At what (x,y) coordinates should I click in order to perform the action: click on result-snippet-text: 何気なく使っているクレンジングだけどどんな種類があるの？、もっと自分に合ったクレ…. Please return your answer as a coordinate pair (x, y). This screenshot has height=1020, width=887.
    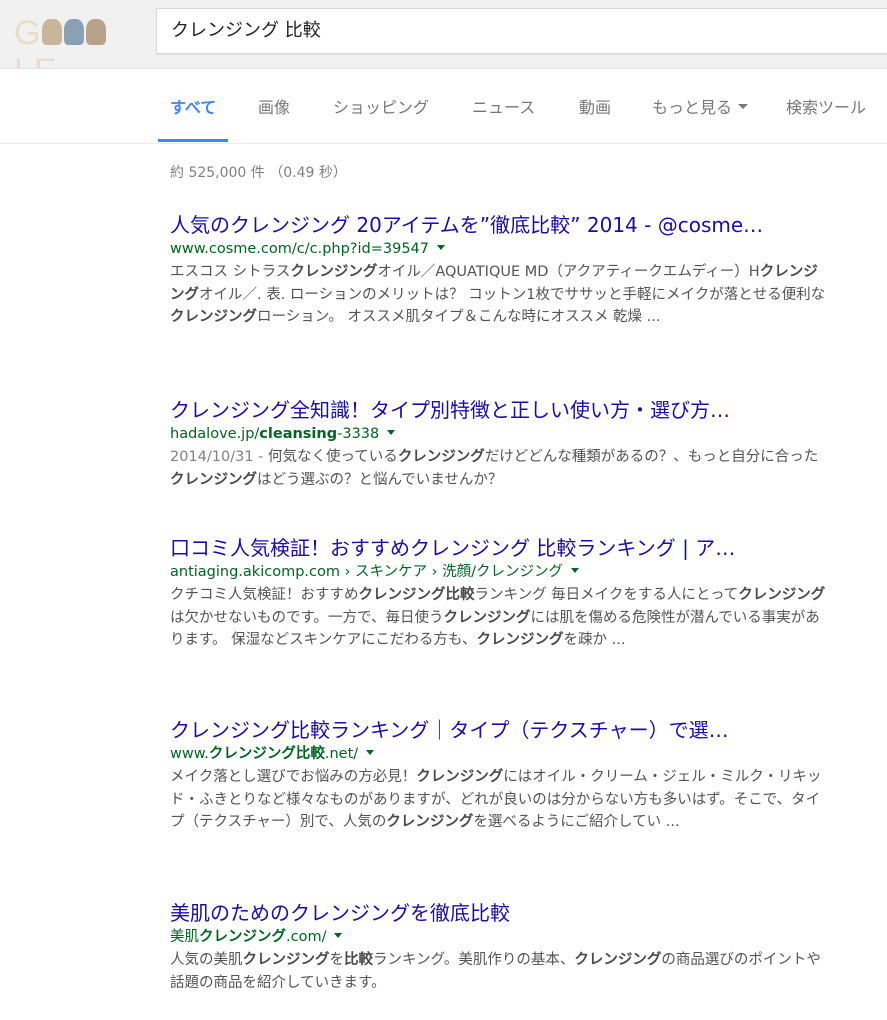
    Looking at the image, I should click on (494, 468).